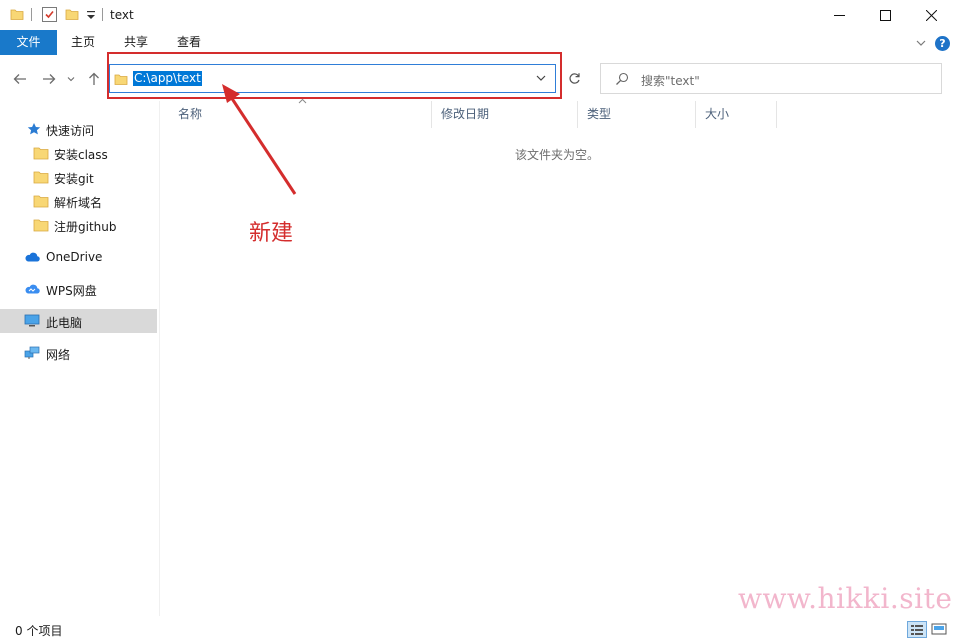 This screenshot has height=642, width=955. Describe the element at coordinates (74, 257) in the screenshot. I see `sidebar-item-label: OneDrive` at that location.